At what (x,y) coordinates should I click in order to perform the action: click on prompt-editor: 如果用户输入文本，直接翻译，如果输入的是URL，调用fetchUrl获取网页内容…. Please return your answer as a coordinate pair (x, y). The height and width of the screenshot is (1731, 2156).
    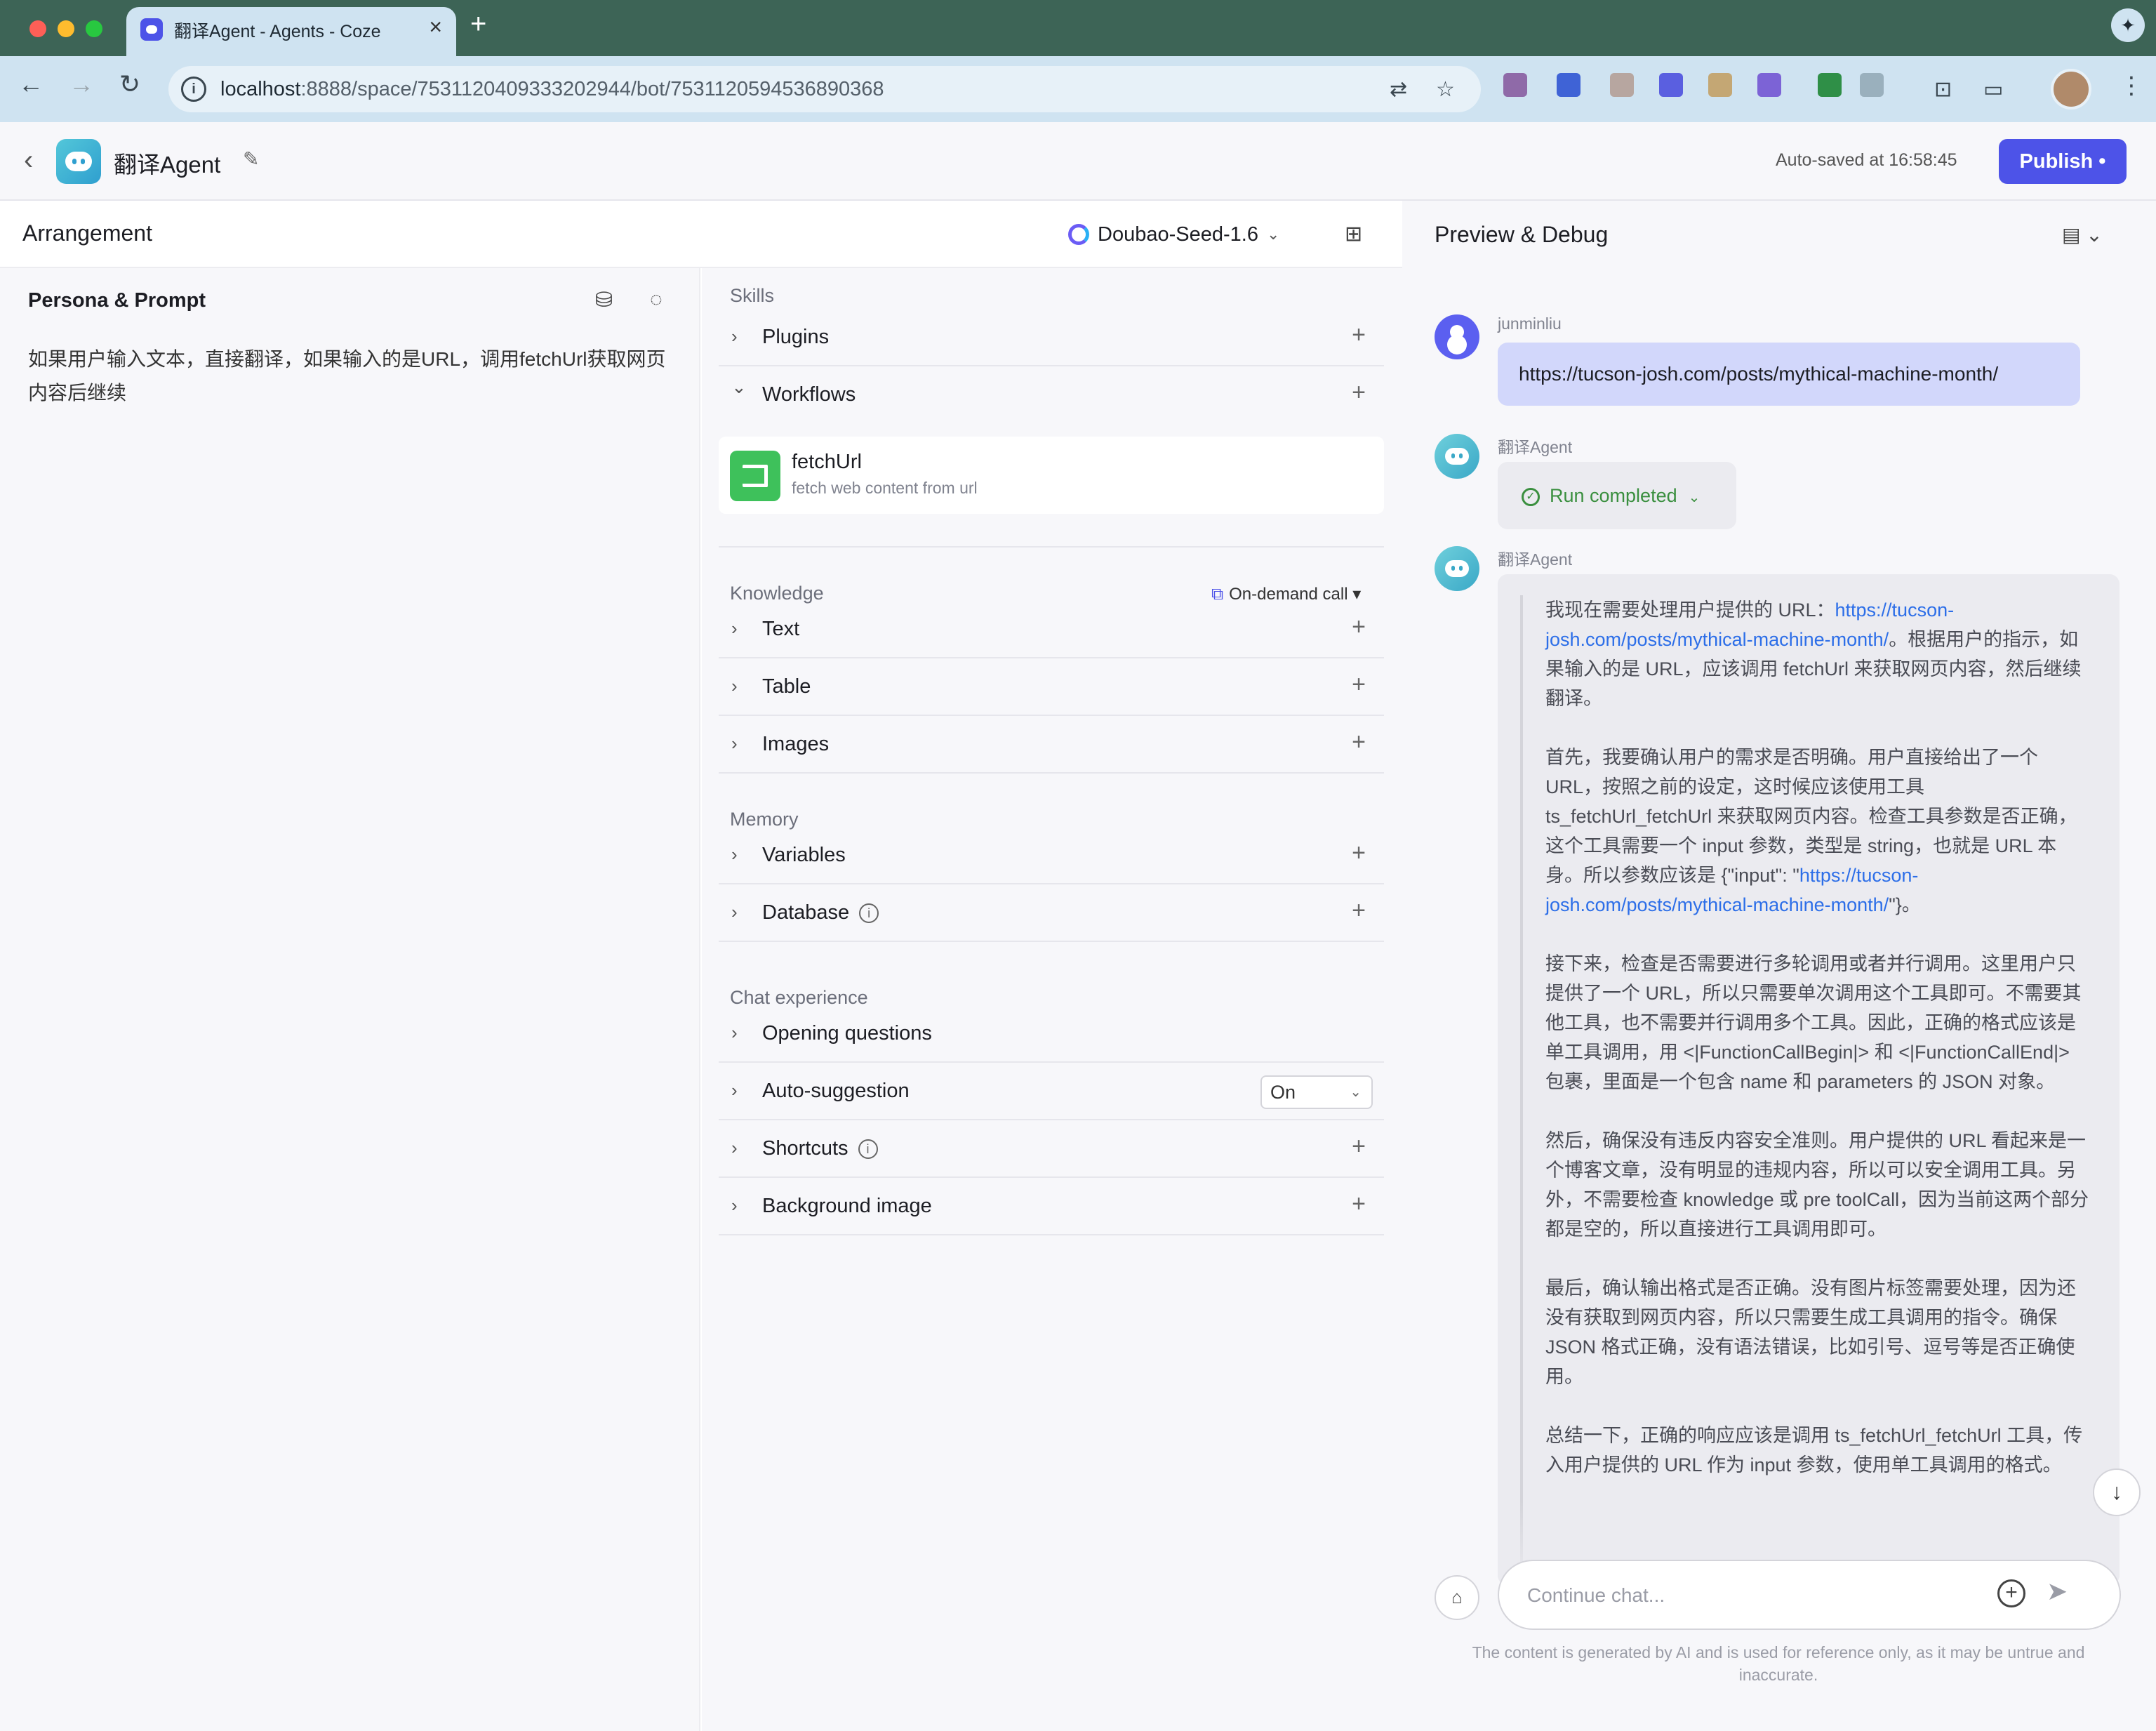
    Looking at the image, I should click on (354, 376).